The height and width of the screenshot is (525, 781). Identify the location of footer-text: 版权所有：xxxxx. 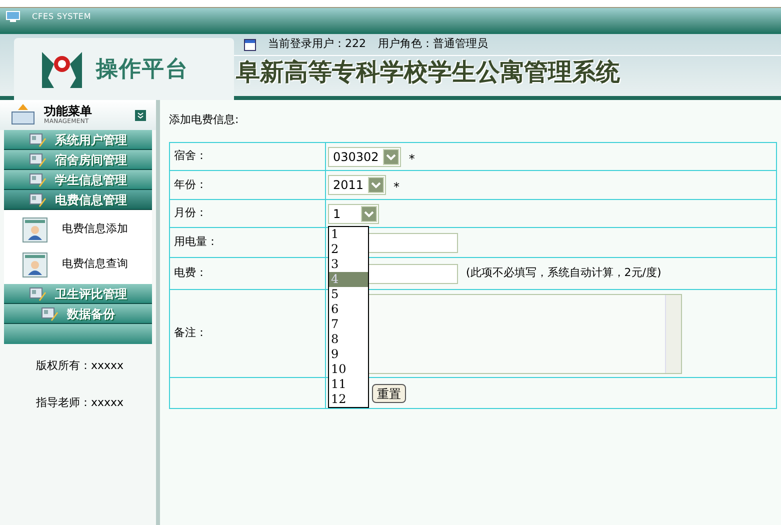
(80, 366).